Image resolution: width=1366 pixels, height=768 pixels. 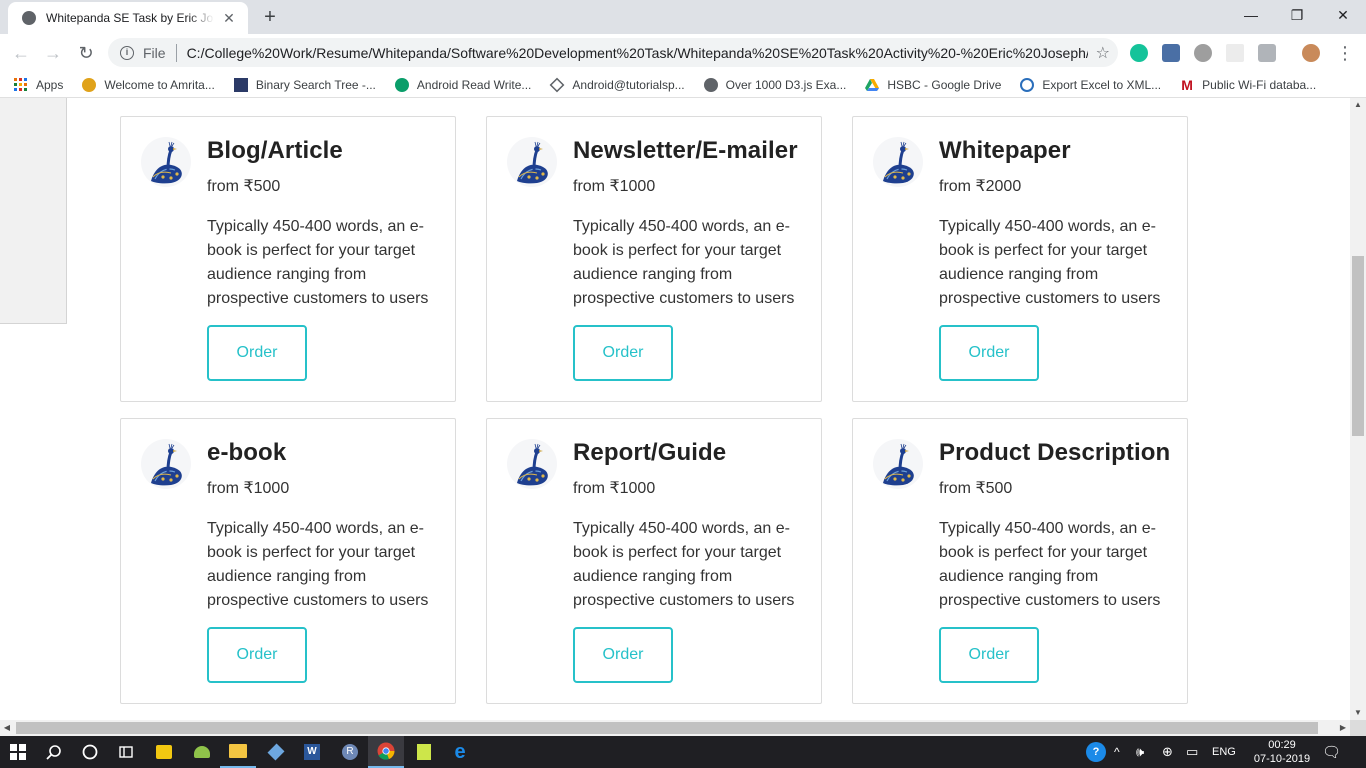 What do you see at coordinates (872, 85) in the screenshot?
I see `drive-icon` at bounding box center [872, 85].